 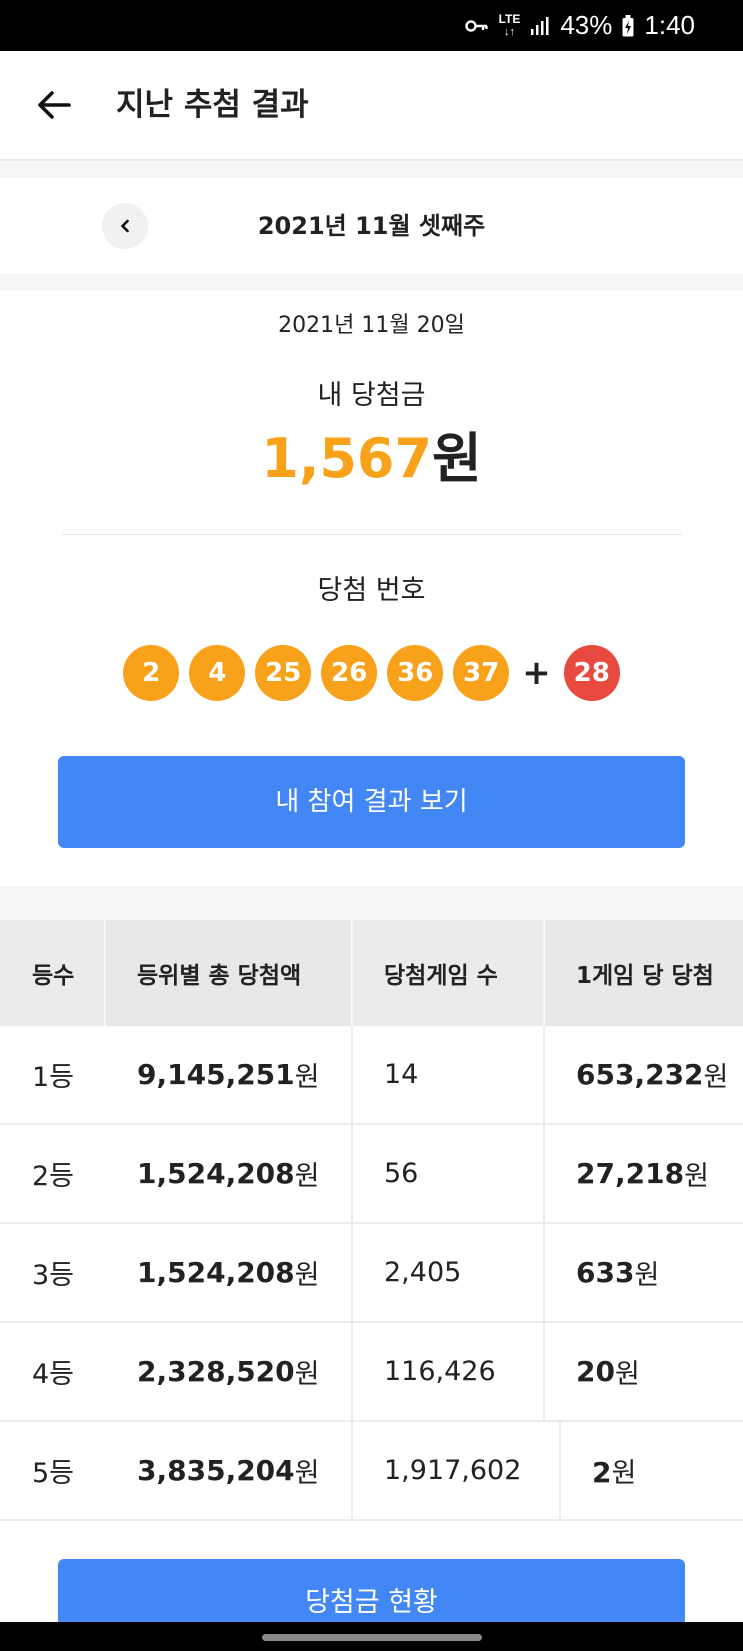 I want to click on per-game-cell: 27,218 원, so click(x=643, y=1173).